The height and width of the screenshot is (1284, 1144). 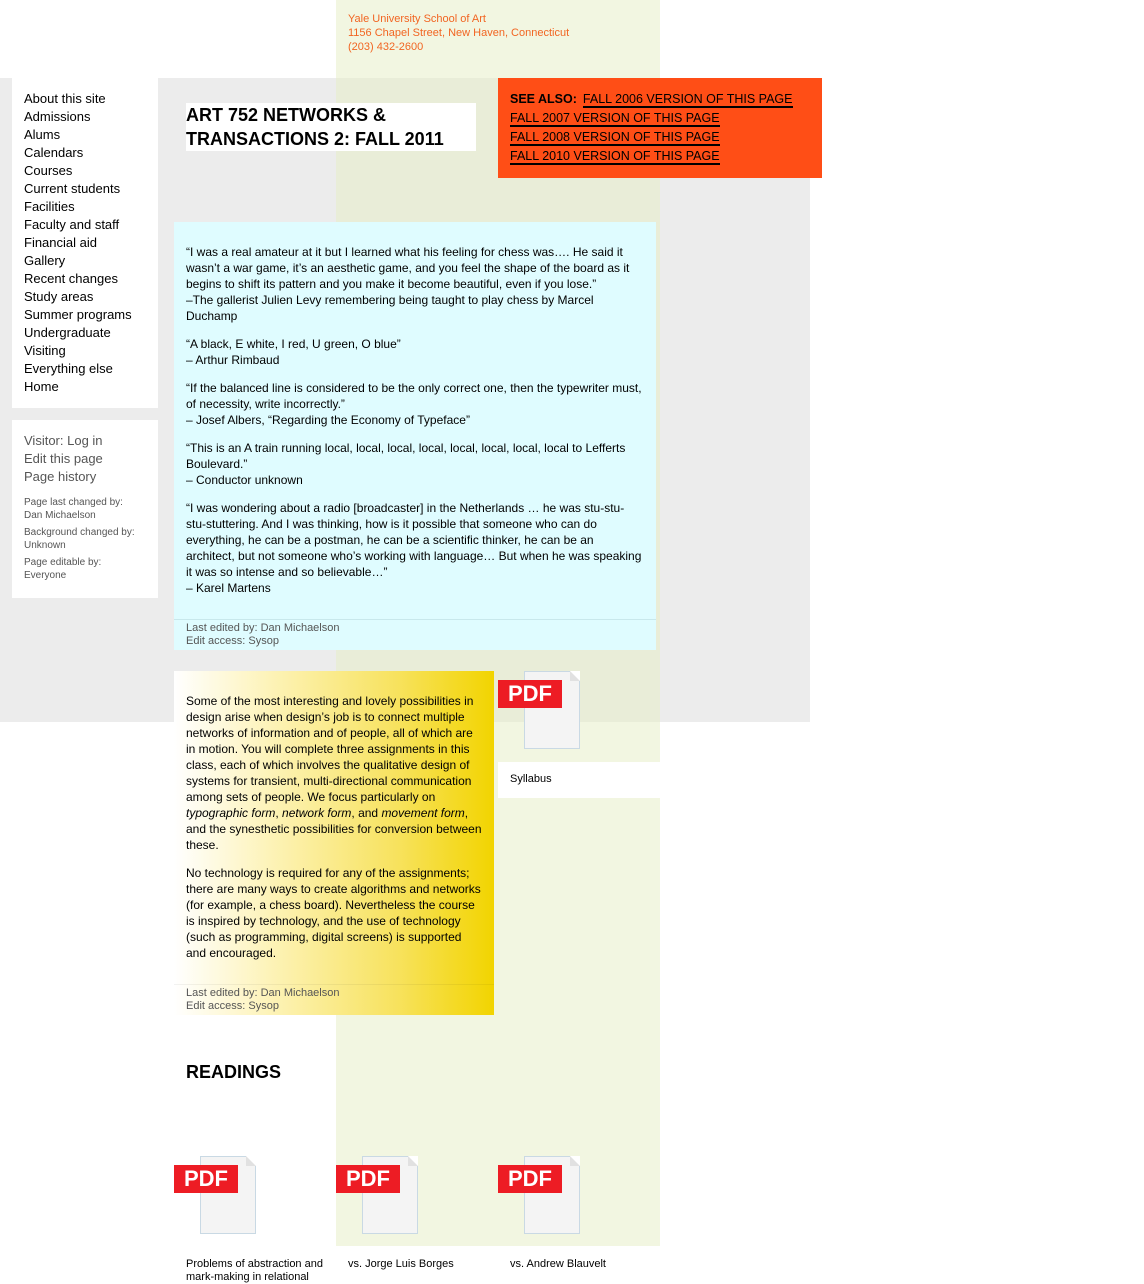 I want to click on quote-attribution: – Conductor unknown, so click(x=244, y=480).